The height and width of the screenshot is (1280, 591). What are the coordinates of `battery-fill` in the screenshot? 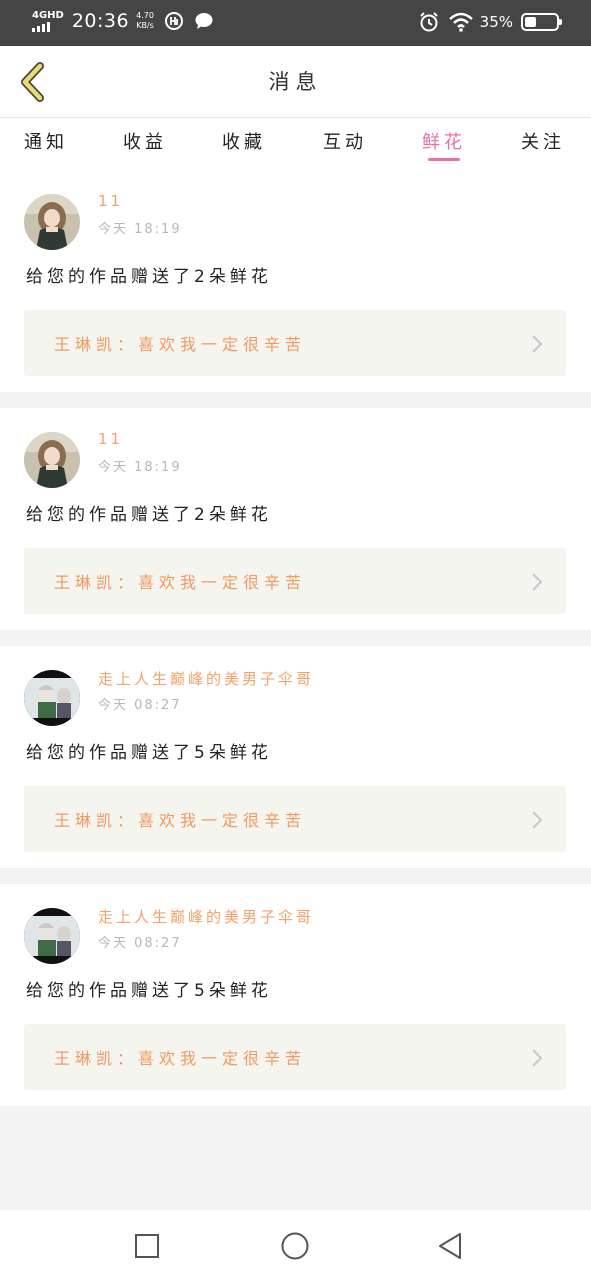 It's located at (530, 22).